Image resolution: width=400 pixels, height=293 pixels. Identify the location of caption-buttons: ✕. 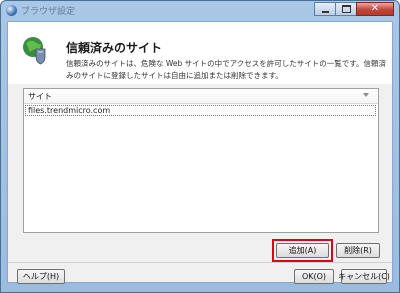
(354, 9).